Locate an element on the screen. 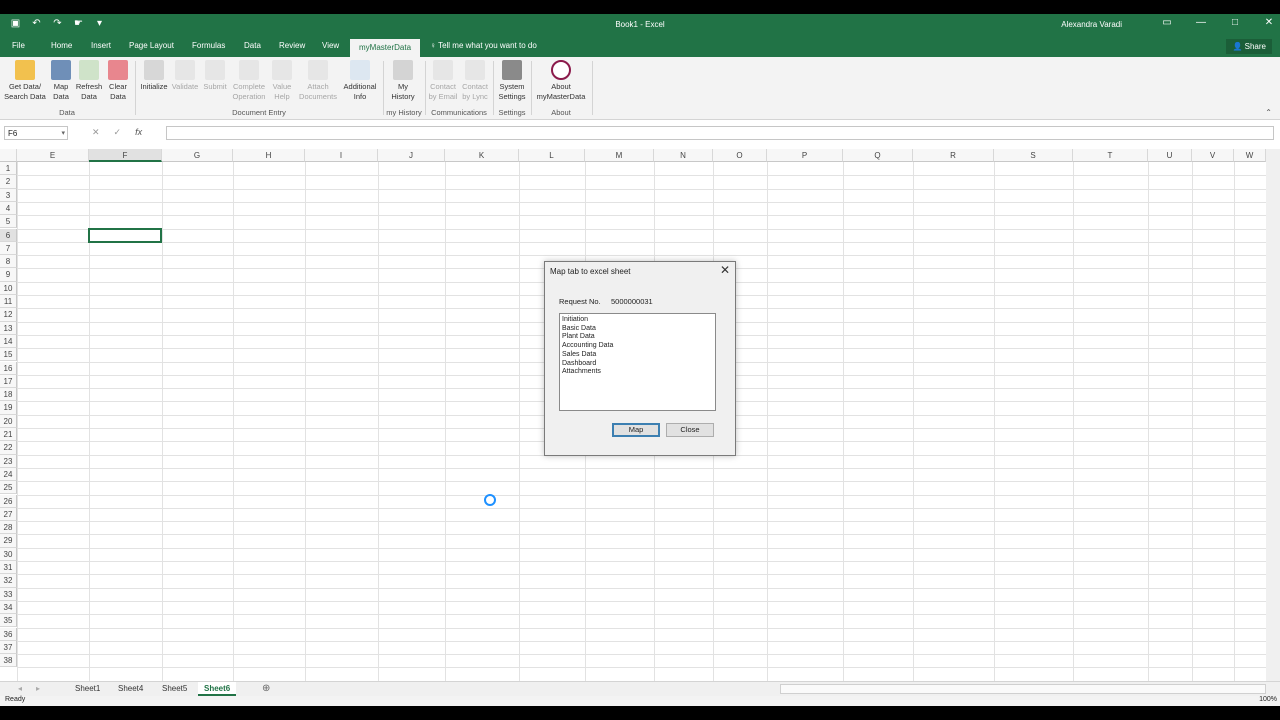 Image resolution: width=1280 pixels, height=720 pixels. column-header-s: S is located at coordinates (1033, 155).